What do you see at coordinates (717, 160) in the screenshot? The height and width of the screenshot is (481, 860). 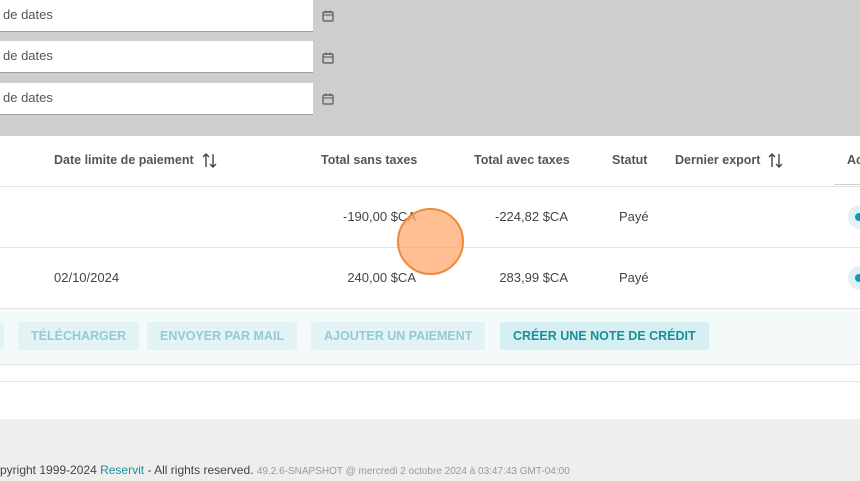 I see `column-header-last-export: Dernier export` at bounding box center [717, 160].